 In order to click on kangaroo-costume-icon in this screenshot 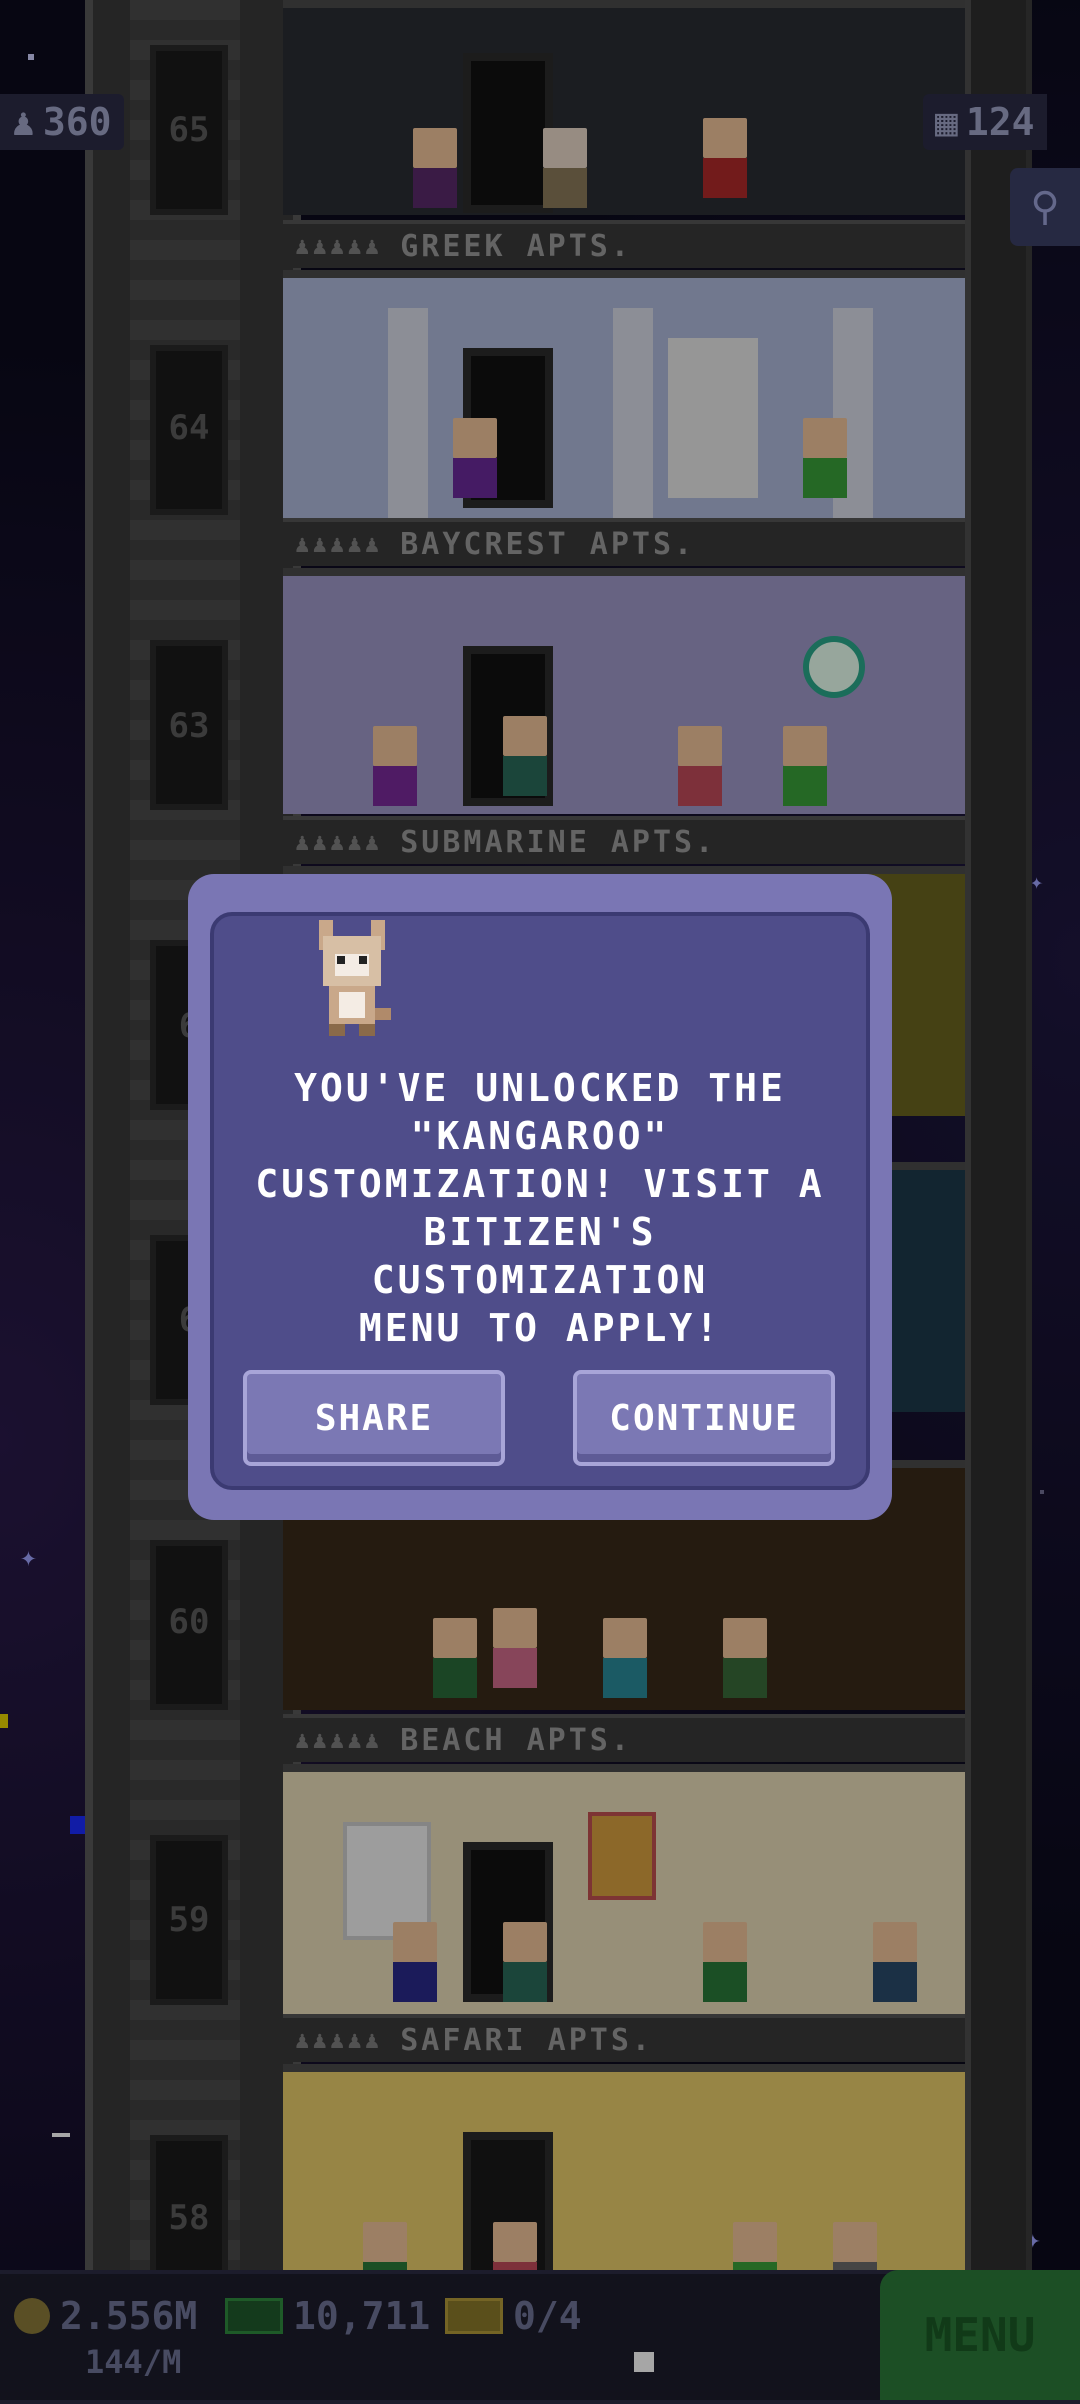, I will do `click(352, 979)`.